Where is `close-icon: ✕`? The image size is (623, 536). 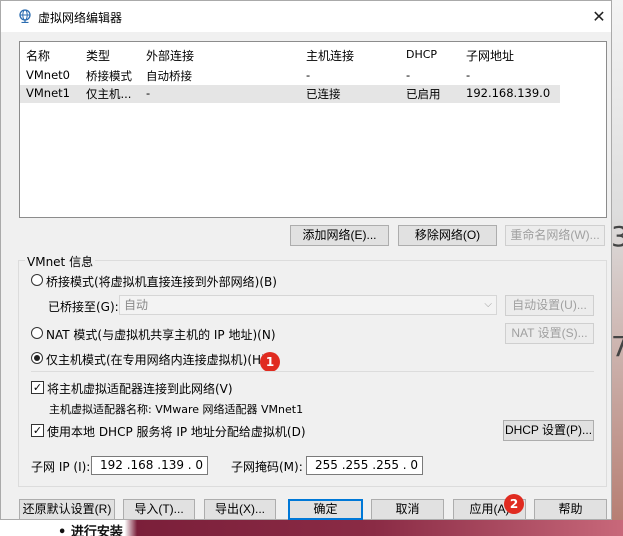
close-icon: ✕ is located at coordinates (599, 17).